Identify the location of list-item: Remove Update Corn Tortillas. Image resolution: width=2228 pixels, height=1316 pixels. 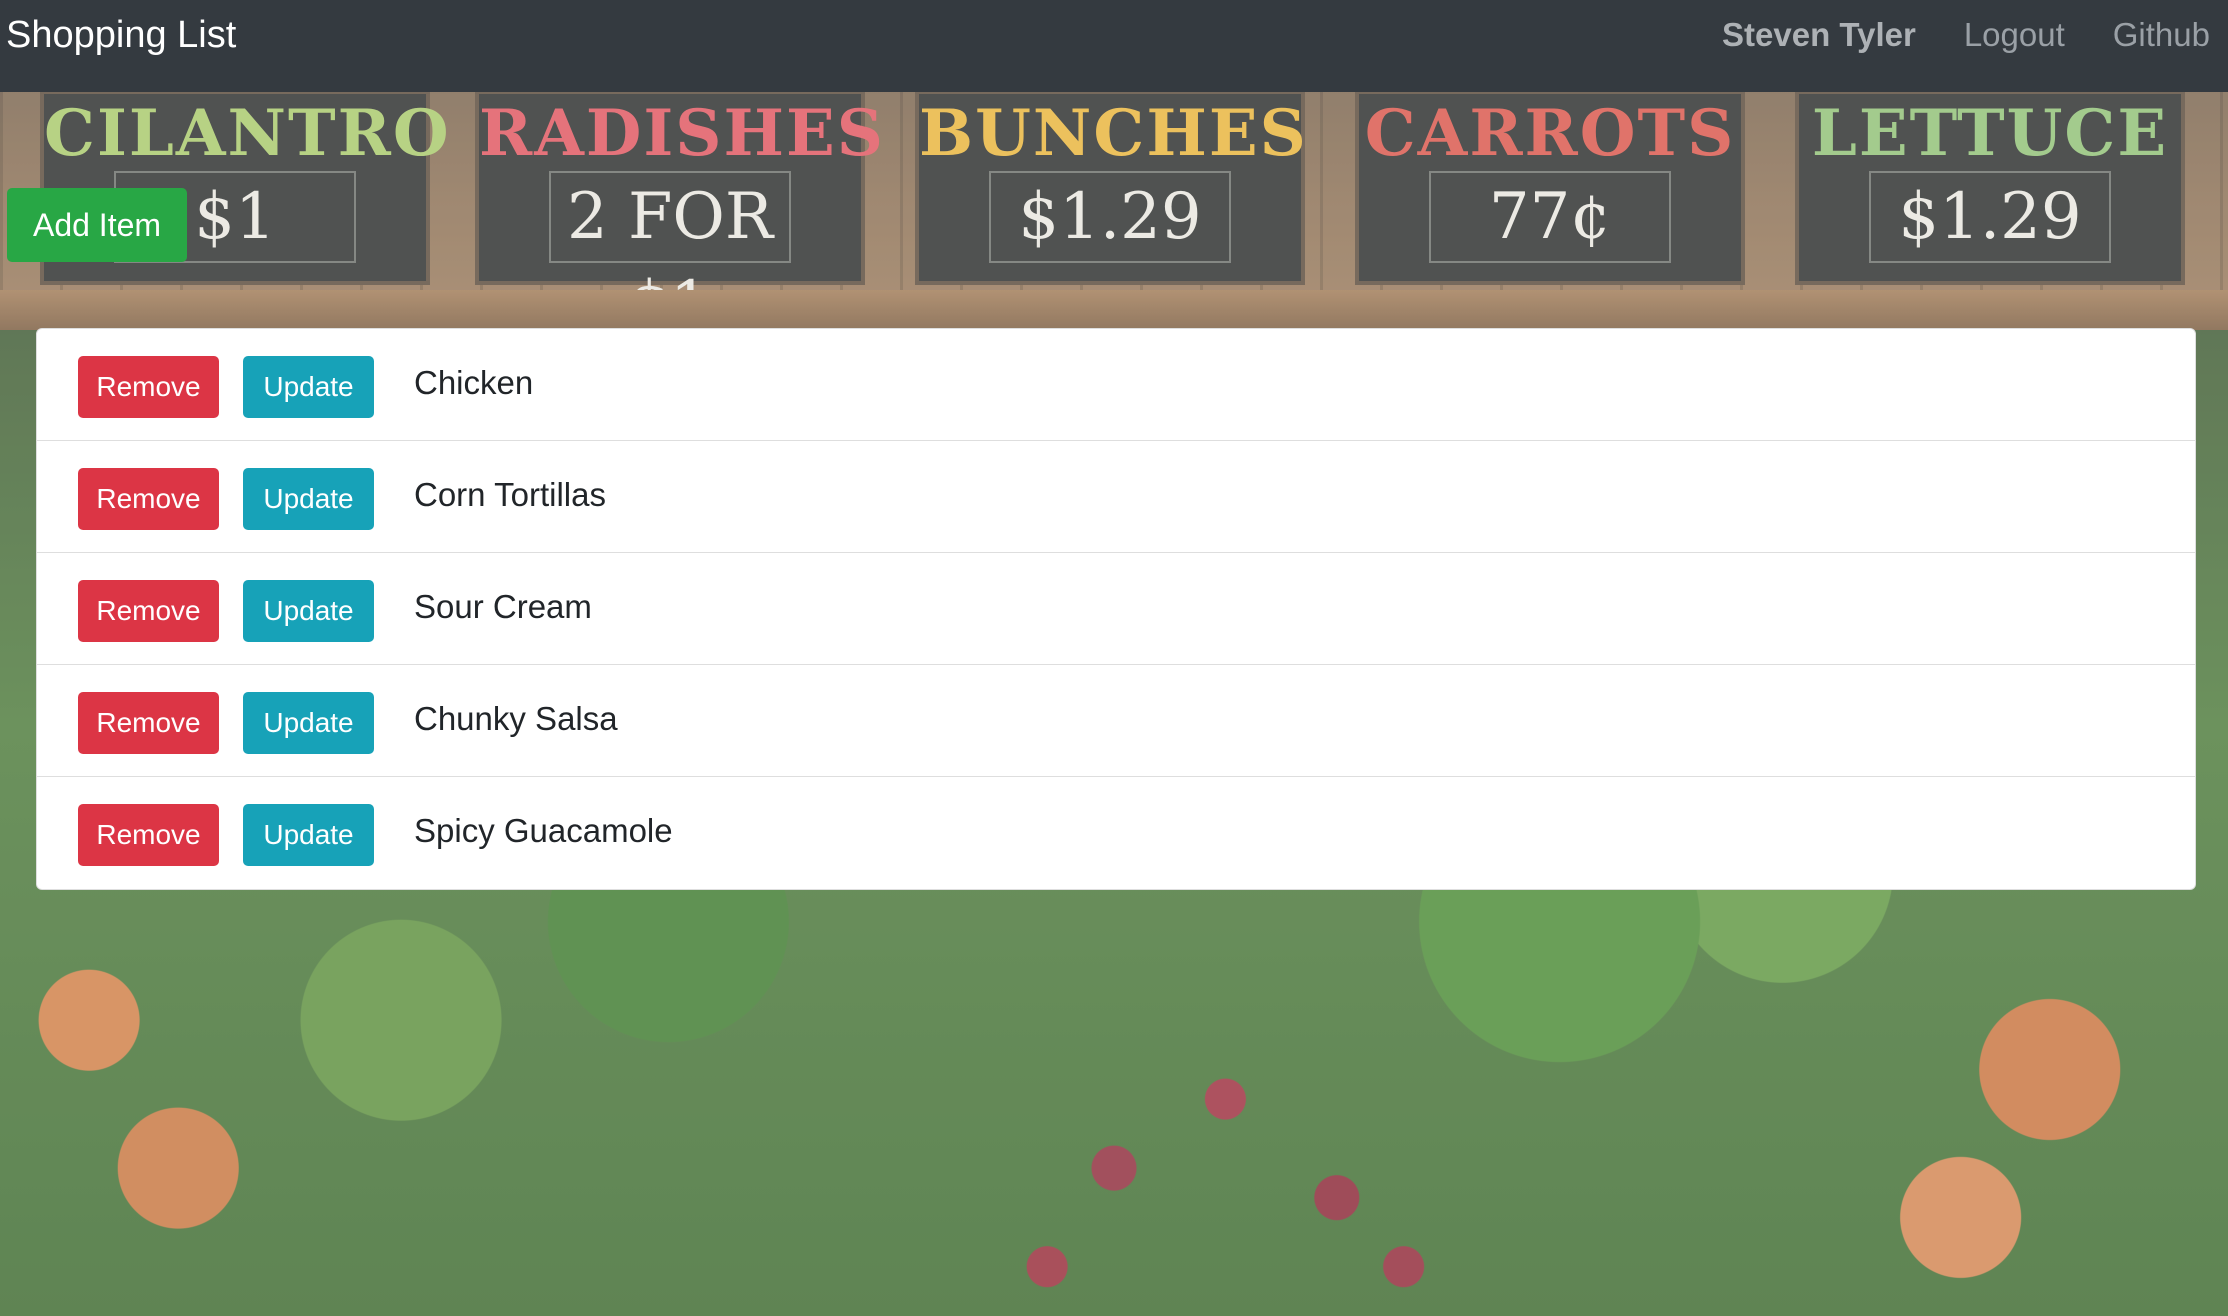
(1116, 497).